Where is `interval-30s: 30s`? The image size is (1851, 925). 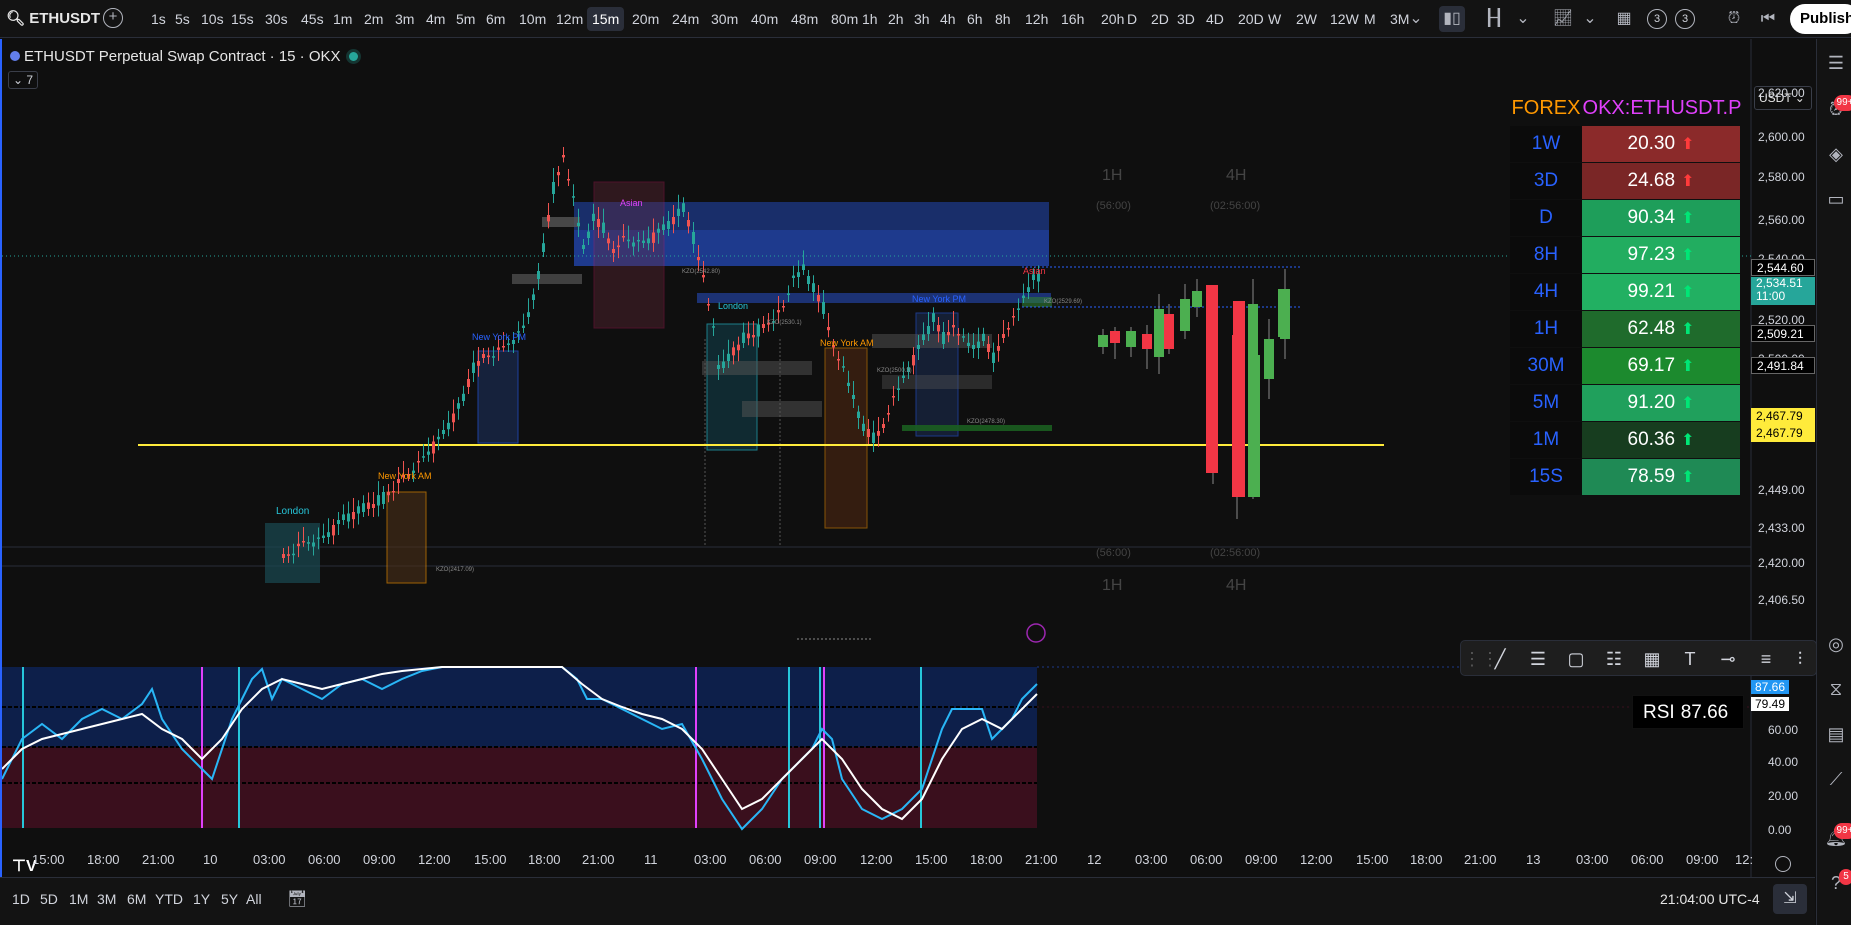 interval-30s: 30s is located at coordinates (276, 19).